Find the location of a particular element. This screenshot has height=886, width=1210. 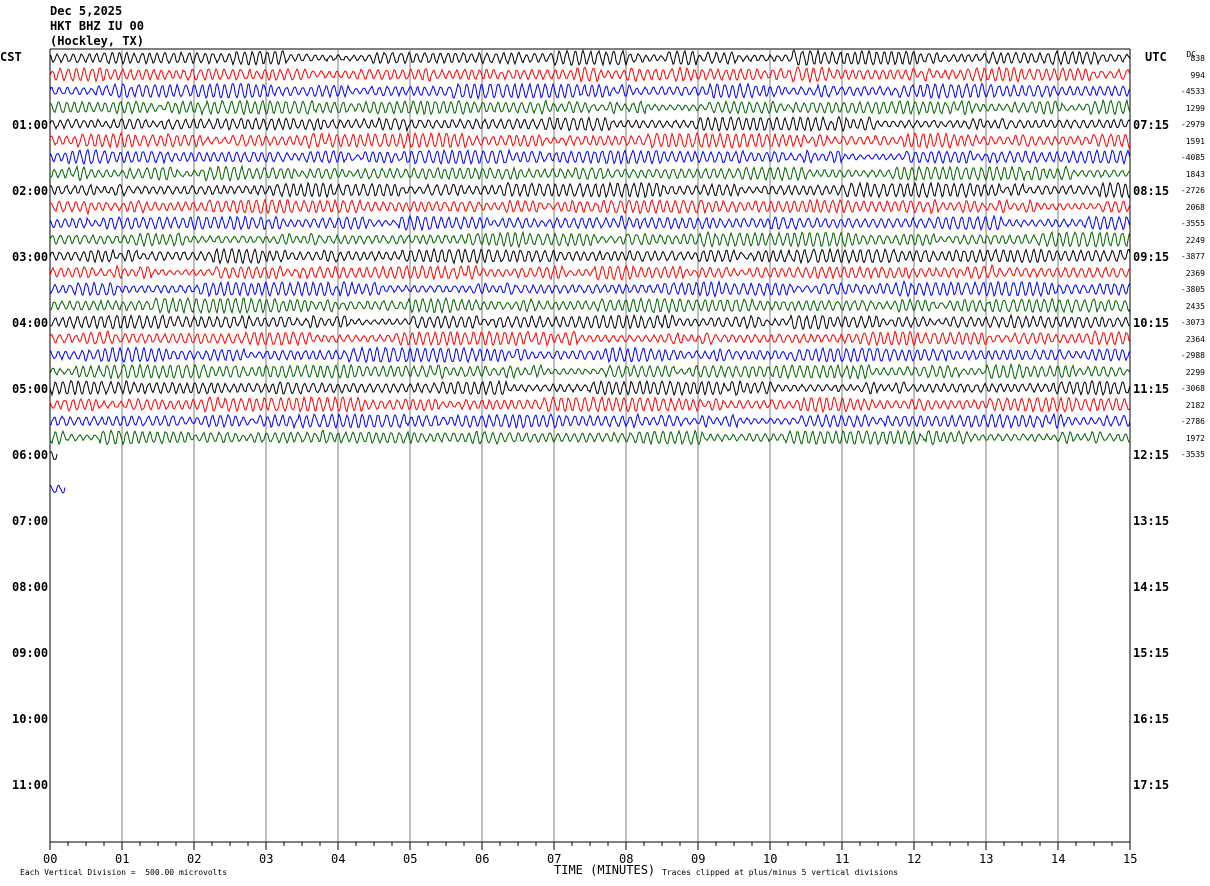

dc-offset-value: 994 is located at coordinates (1197, 75).